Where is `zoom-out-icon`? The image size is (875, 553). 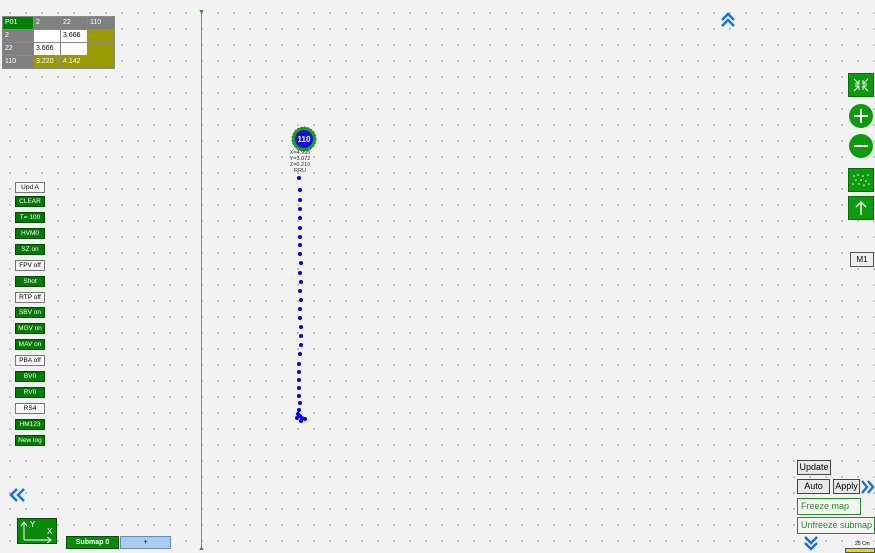
zoom-out-icon is located at coordinates (861, 146).